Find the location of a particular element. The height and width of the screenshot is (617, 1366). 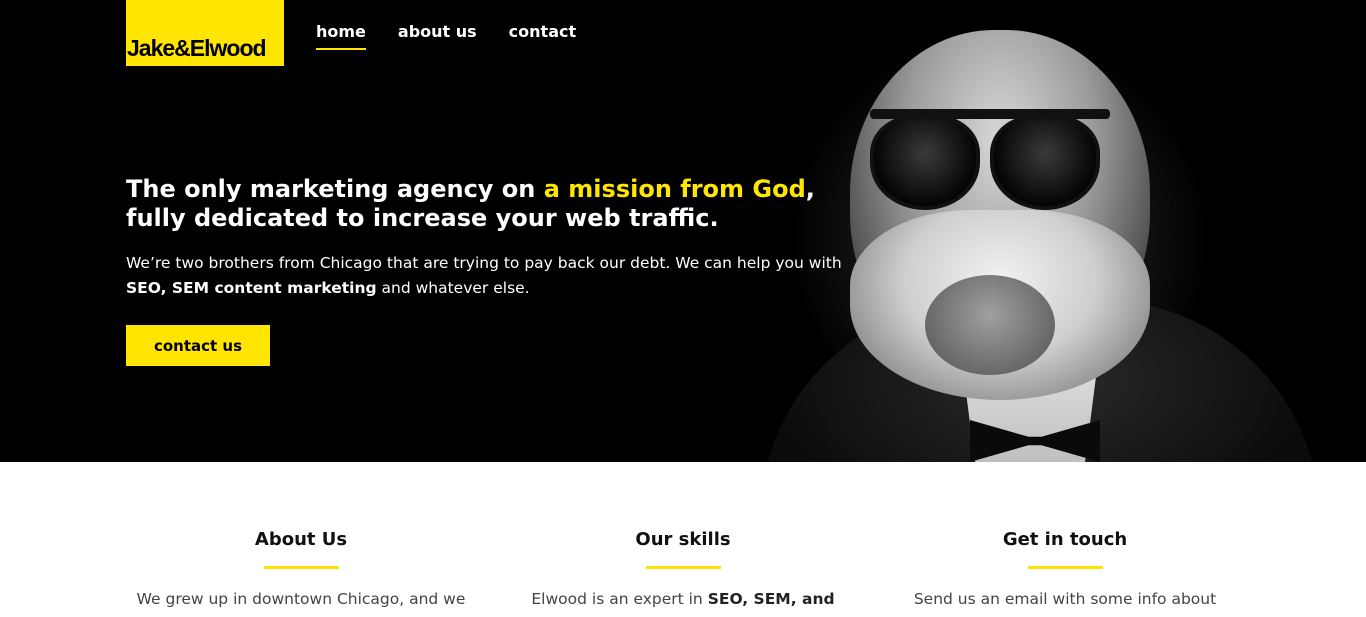

section-text: We grew up in downtown Chicago, and we is located at coordinates (301, 599).